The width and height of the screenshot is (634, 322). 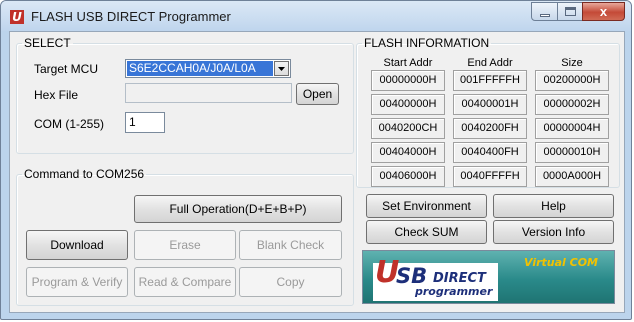 I want to click on size-cell: 00000004H, so click(x=572, y=128).